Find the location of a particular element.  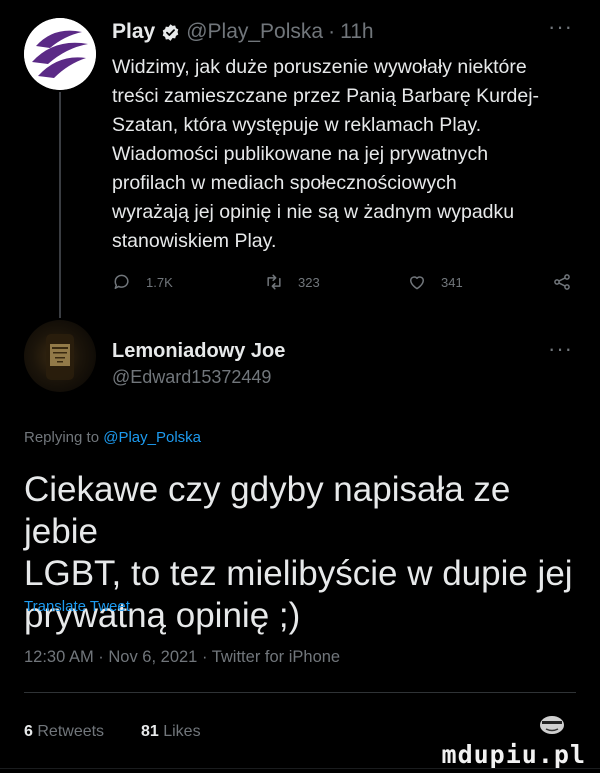

tweet1-actions: 1.7K 323 341 is located at coordinates (346, 284).